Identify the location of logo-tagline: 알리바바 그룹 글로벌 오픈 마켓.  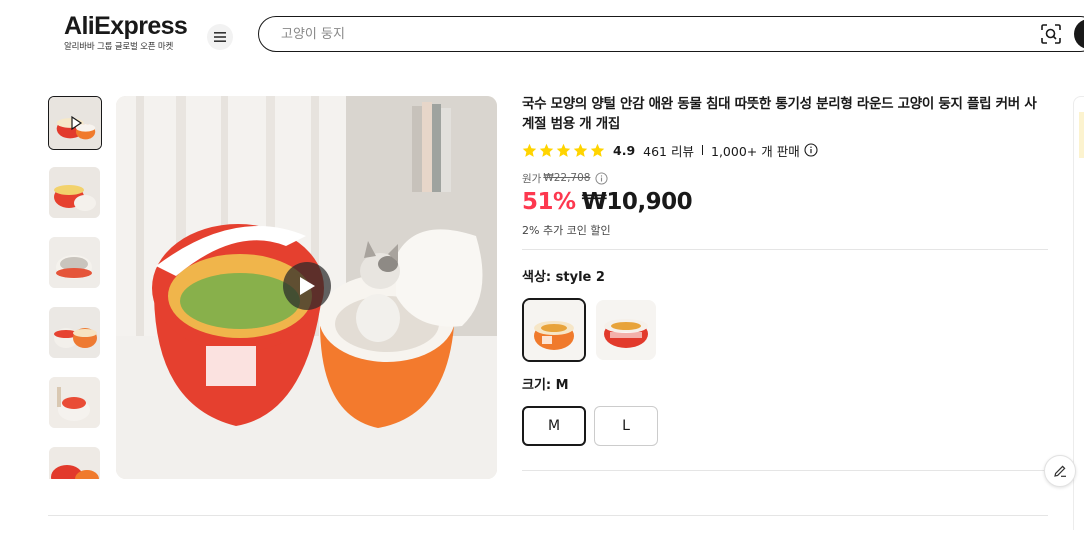
(119, 47).